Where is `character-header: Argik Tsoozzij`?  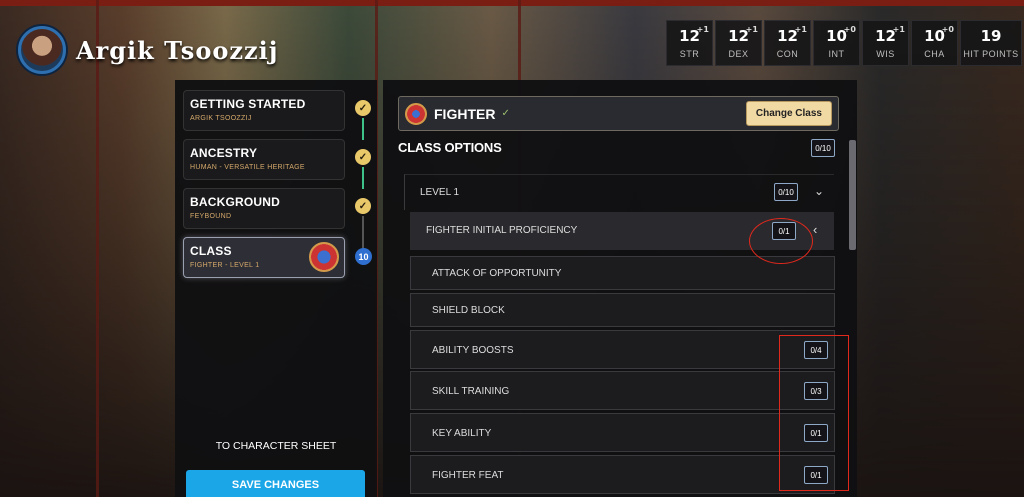
character-header: Argik Tsoozzij is located at coordinates (148, 50).